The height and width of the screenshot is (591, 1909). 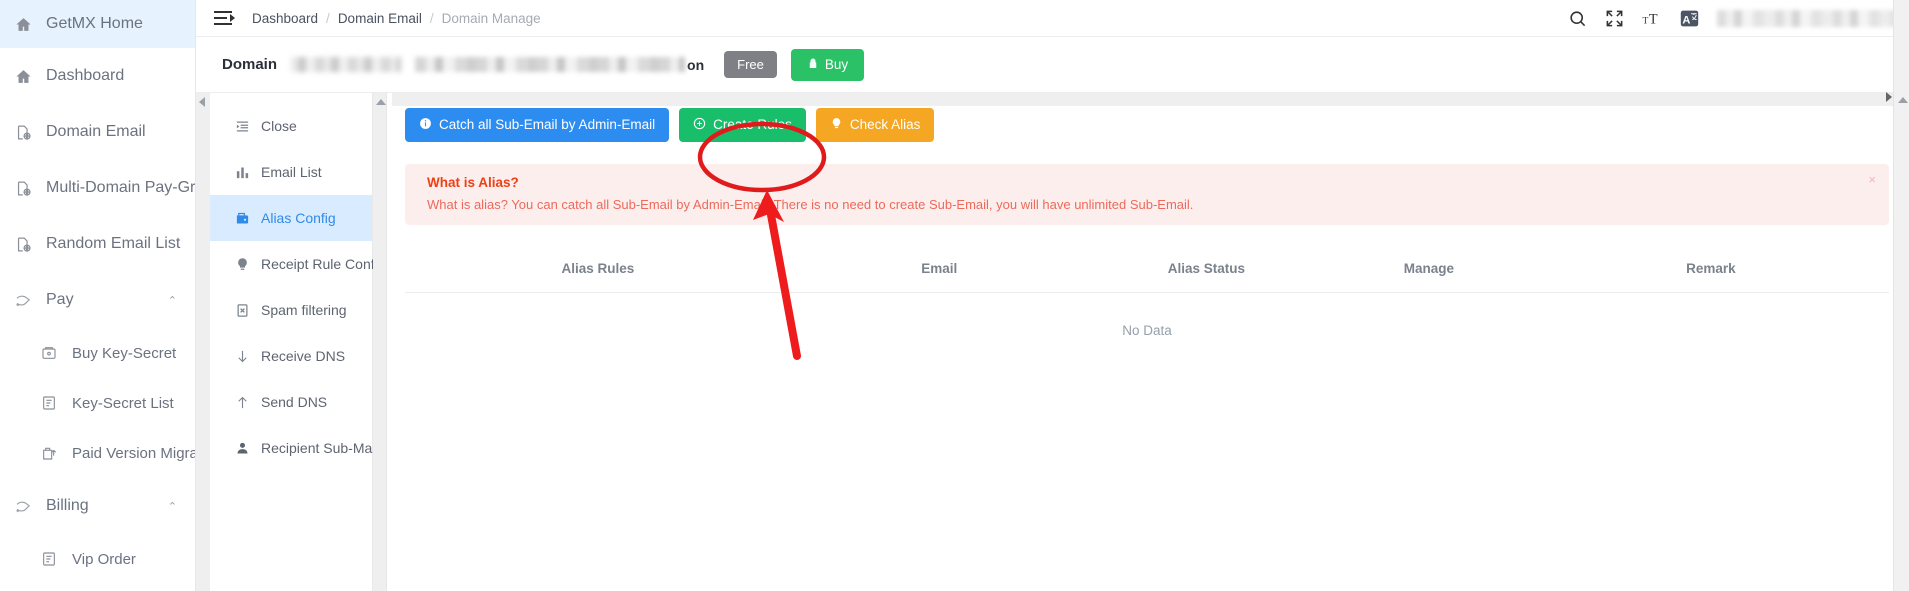 What do you see at coordinates (123, 403) in the screenshot?
I see `sidebar-item-label: Key-Secret List` at bounding box center [123, 403].